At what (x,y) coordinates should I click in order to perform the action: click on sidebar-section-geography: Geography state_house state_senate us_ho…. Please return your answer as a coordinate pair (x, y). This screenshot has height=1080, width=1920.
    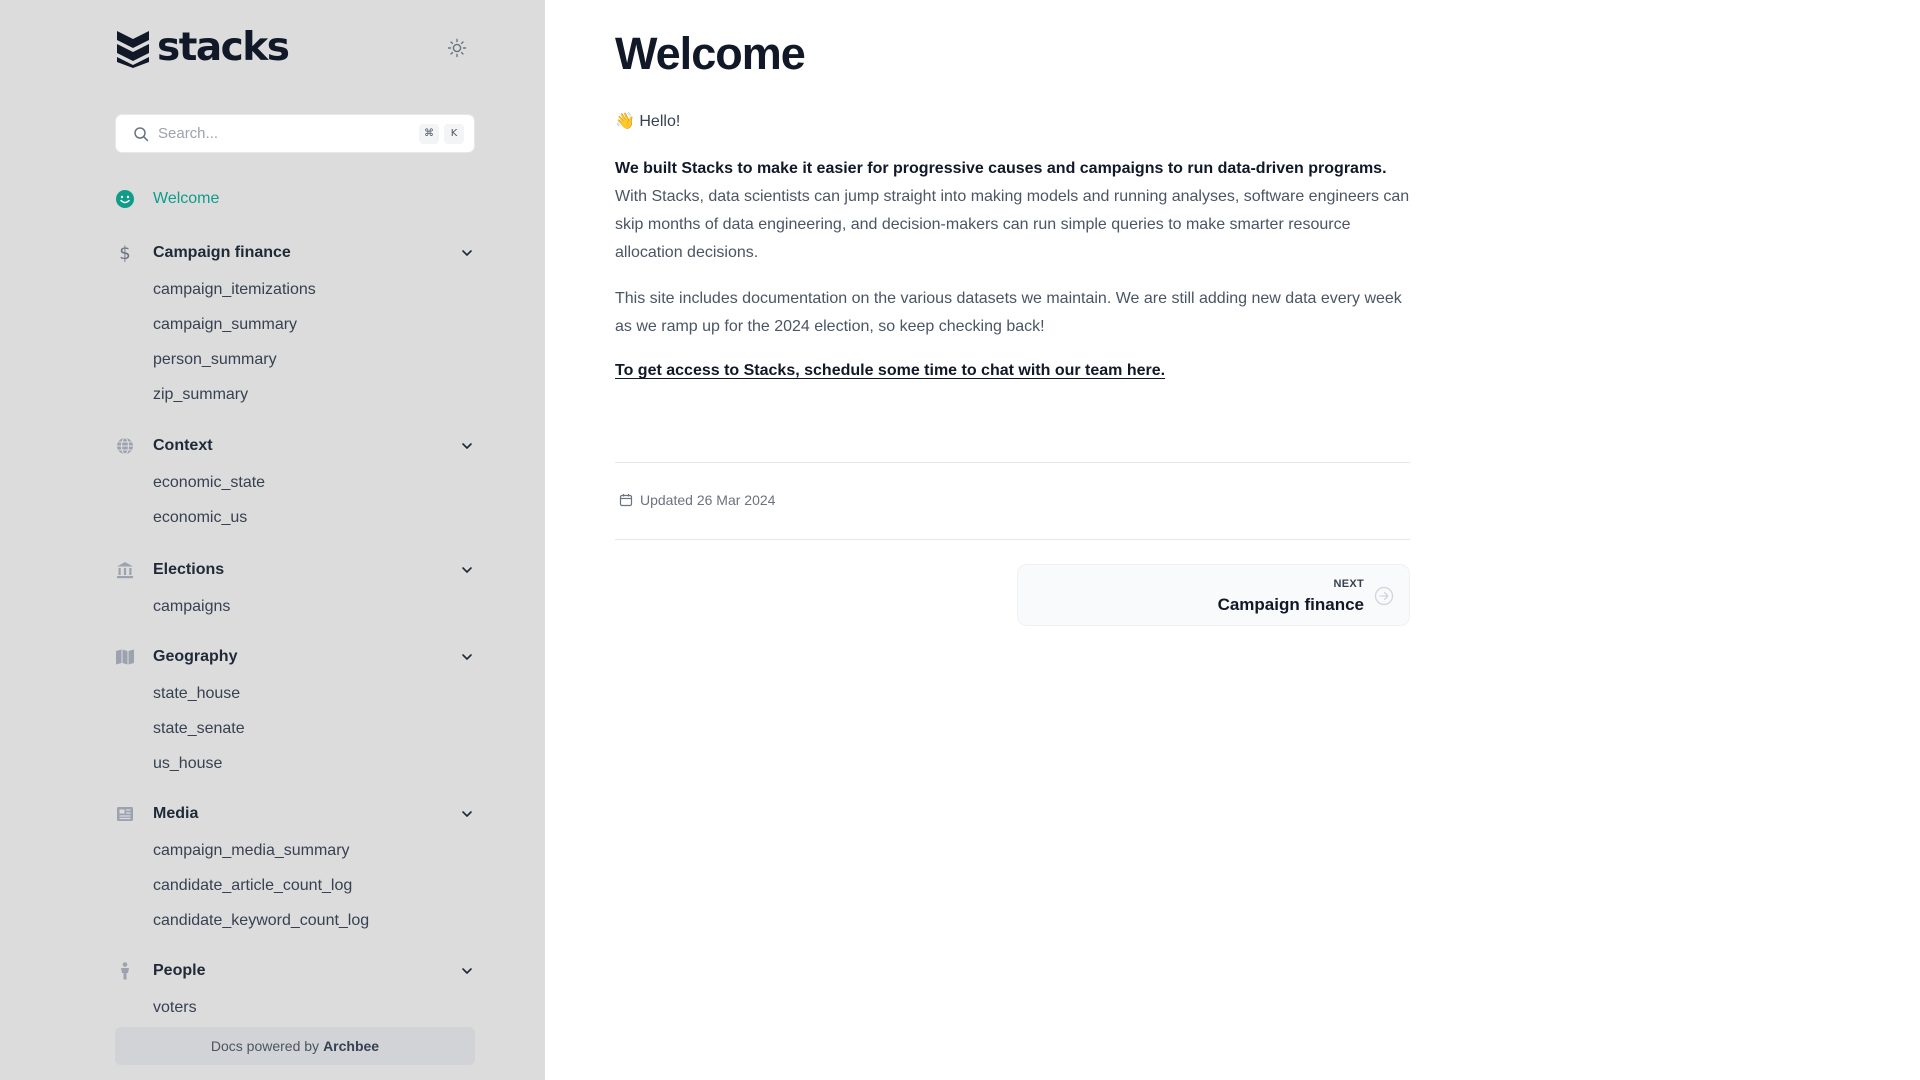
    Looking at the image, I should click on (295, 712).